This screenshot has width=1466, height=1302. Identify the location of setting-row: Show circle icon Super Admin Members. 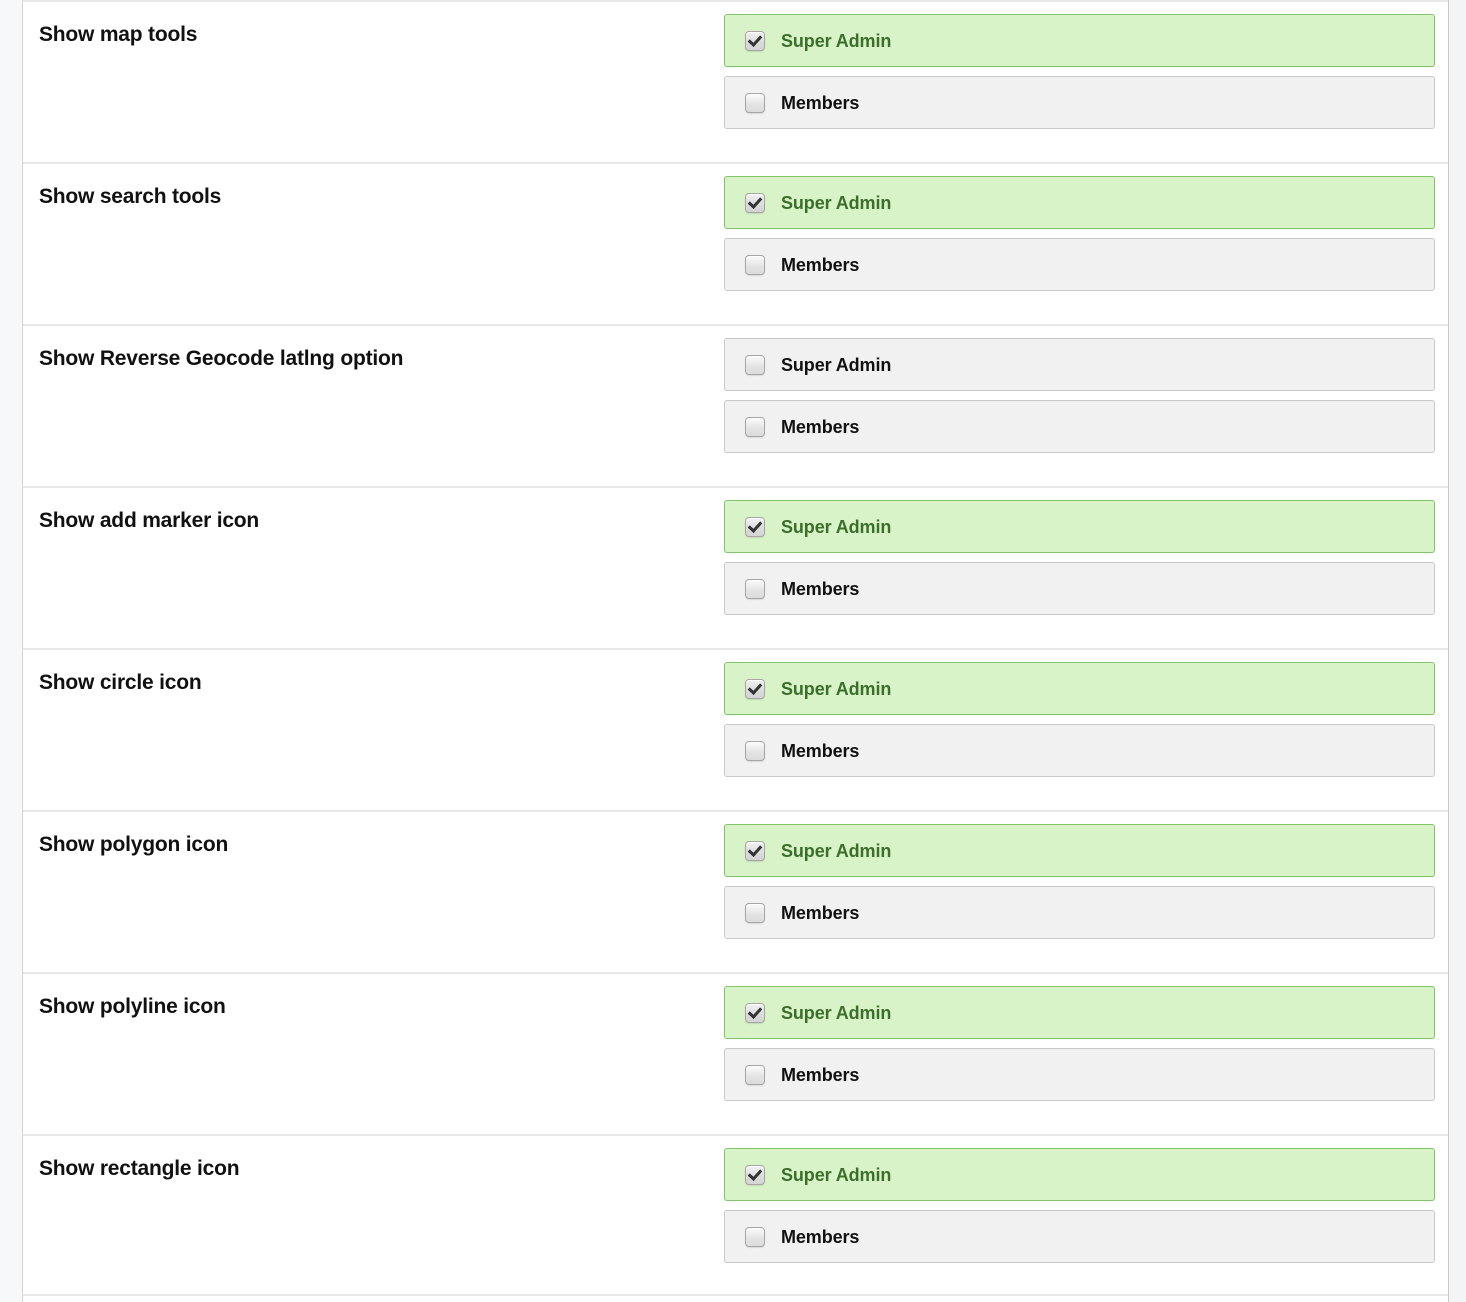
(735, 729).